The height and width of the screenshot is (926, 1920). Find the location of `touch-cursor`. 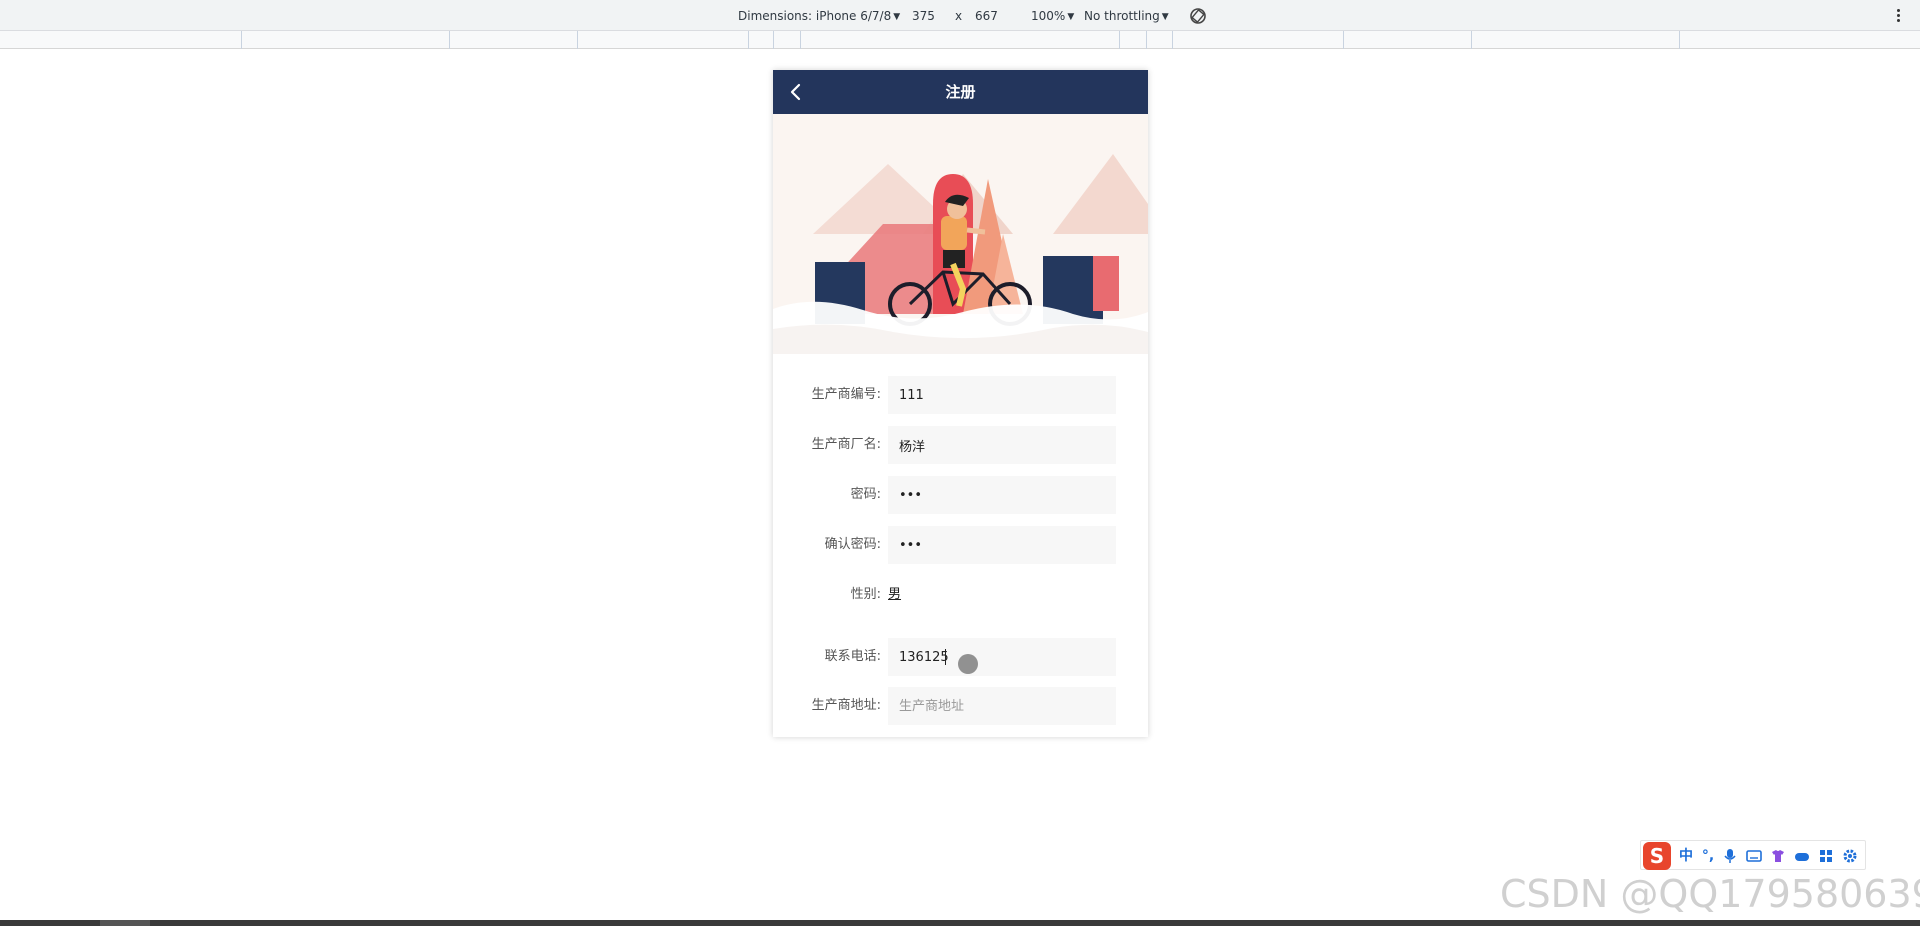

touch-cursor is located at coordinates (968, 664).